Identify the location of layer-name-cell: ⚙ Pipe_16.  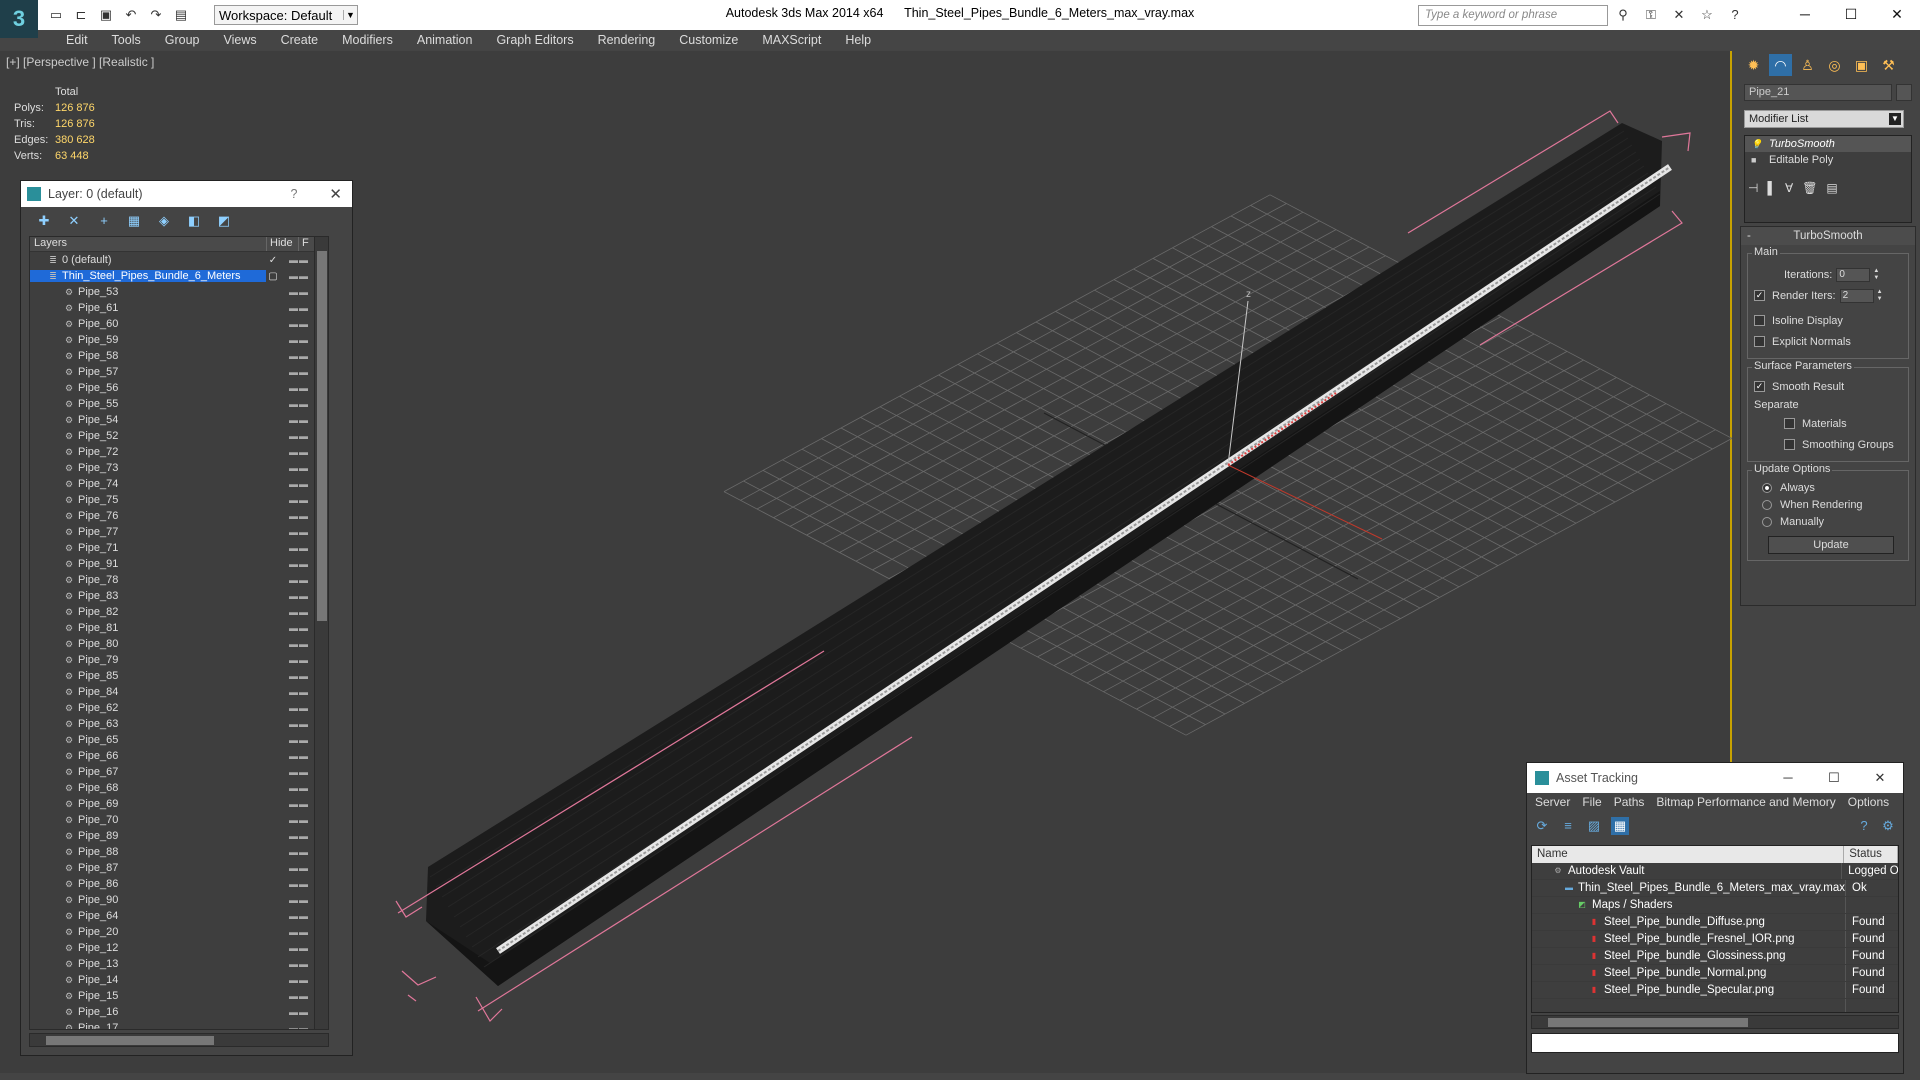
(148, 1012).